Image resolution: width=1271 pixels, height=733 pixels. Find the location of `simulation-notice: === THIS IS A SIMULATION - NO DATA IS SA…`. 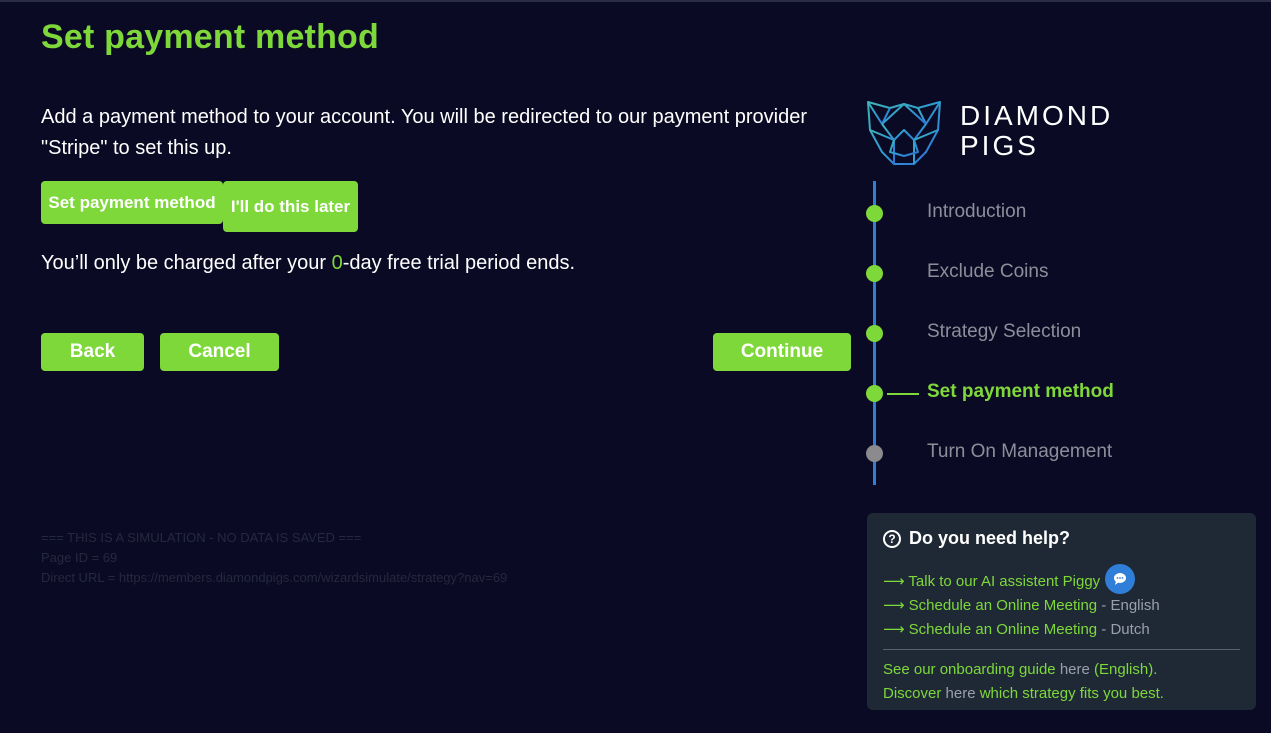

simulation-notice: === THIS IS A SIMULATION - NO DATA IS SA… is located at coordinates (274, 558).